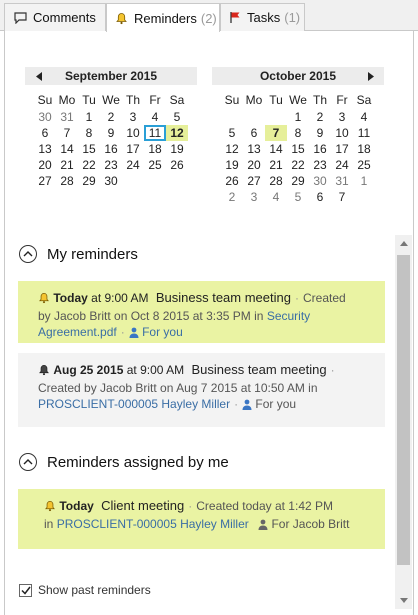 The image size is (418, 615). Describe the element at coordinates (142, 505) in the screenshot. I see `reminder-subject: Client meeting` at that location.